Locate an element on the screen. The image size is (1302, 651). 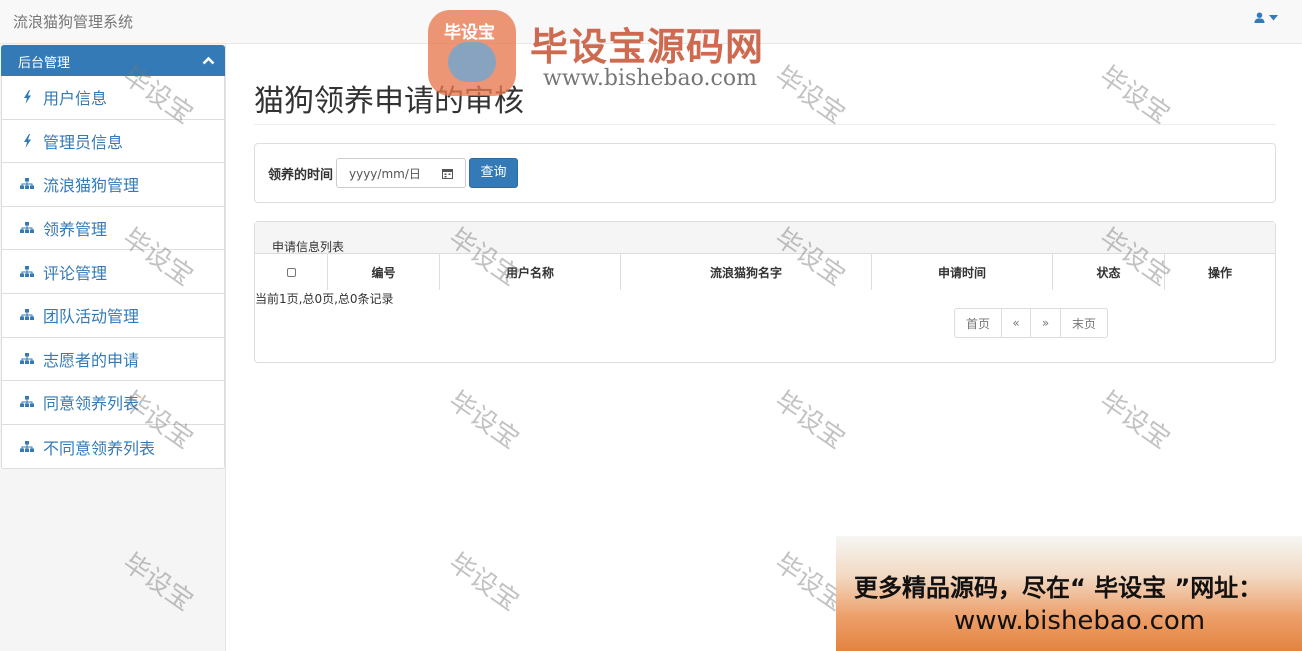
list-heading: 申请信息列表 is located at coordinates (765, 238).